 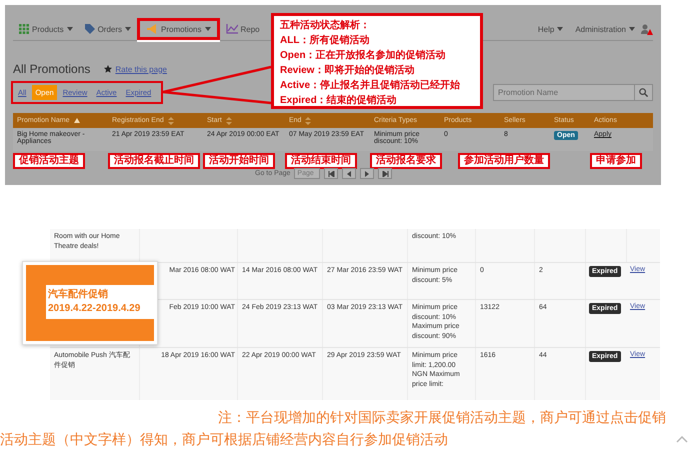 I want to click on nav-menu: Help, so click(x=551, y=29).